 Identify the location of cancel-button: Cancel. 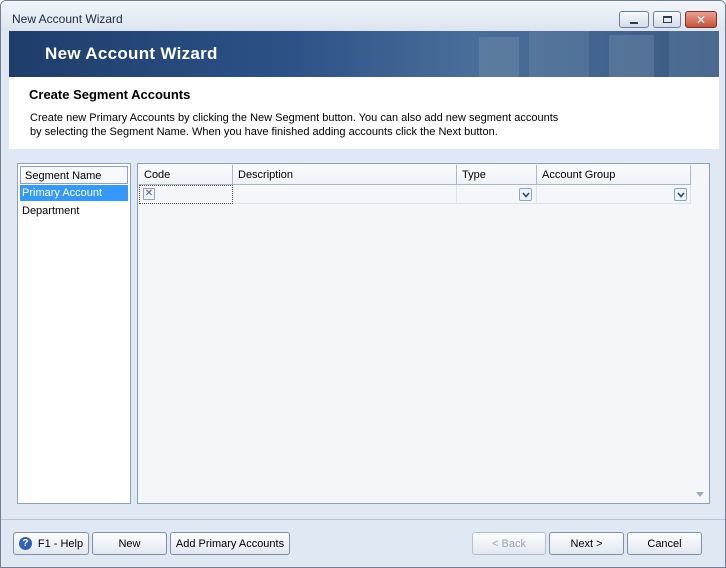
(664, 543).